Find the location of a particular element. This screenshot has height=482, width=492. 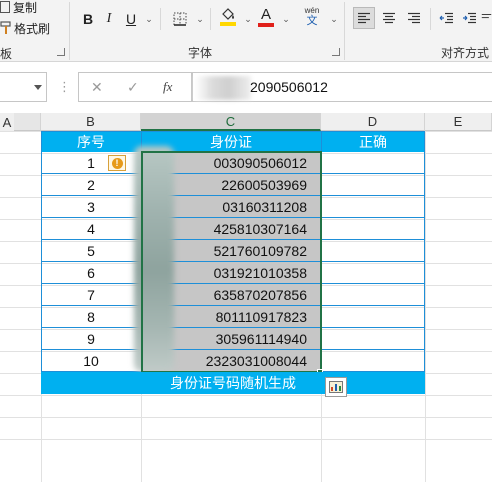

enter-icon: ✓ is located at coordinates (133, 87).